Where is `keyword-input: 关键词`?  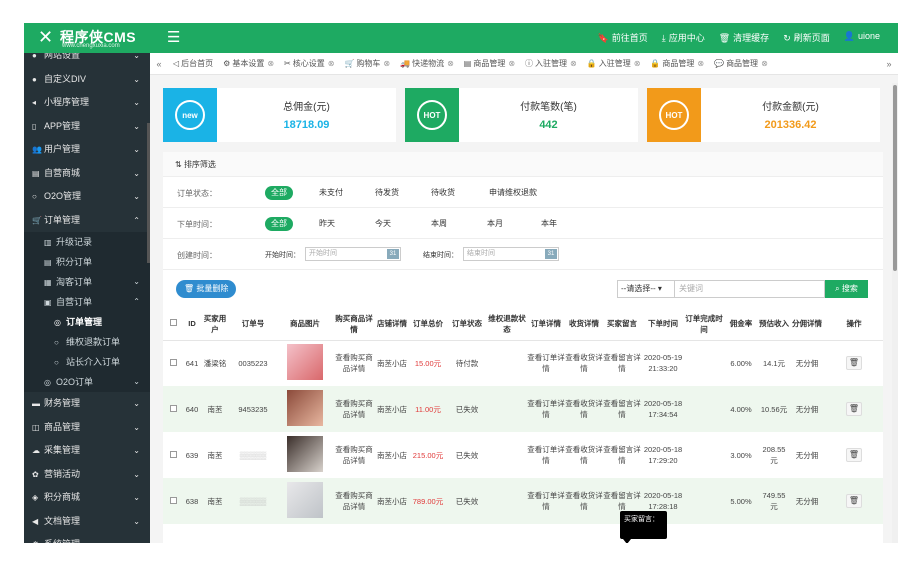 keyword-input: 关键词 is located at coordinates (750, 289).